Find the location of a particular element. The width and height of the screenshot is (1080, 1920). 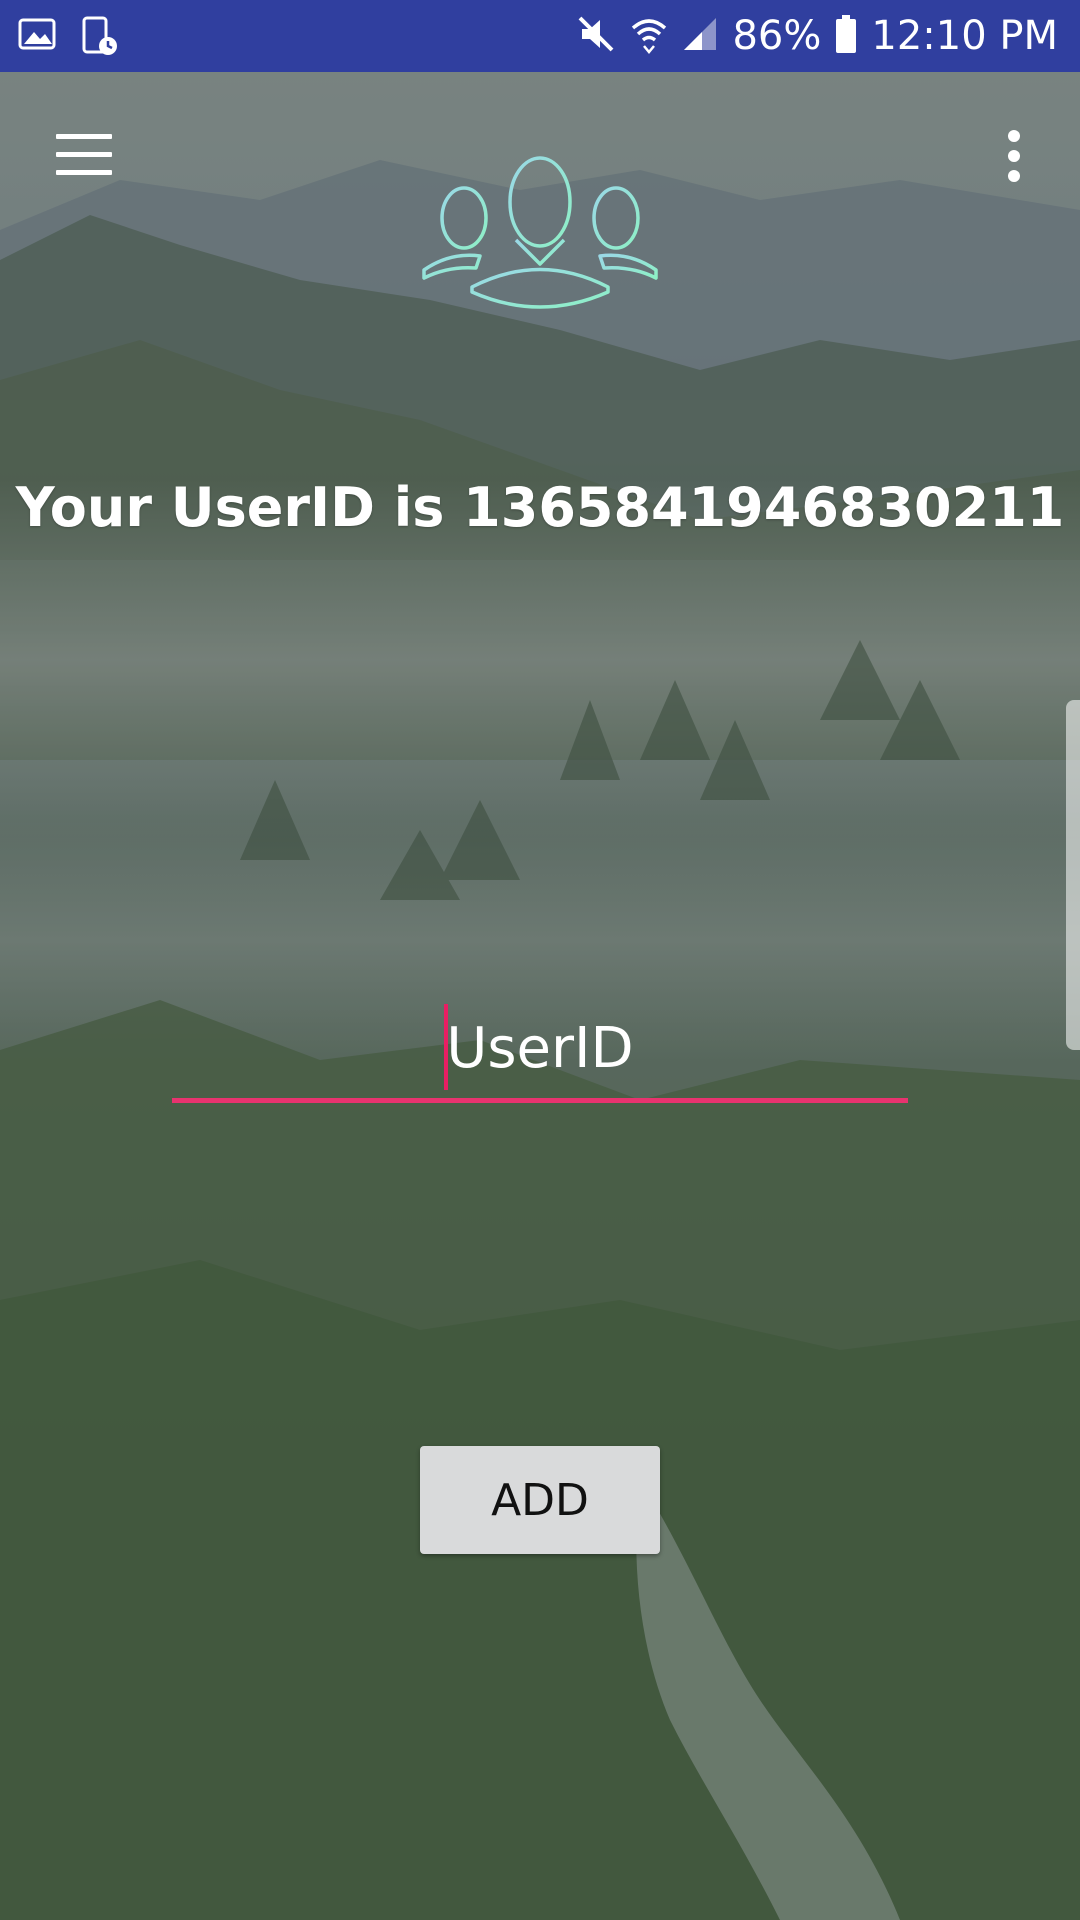

wifi-icon is located at coordinates (649, 36).